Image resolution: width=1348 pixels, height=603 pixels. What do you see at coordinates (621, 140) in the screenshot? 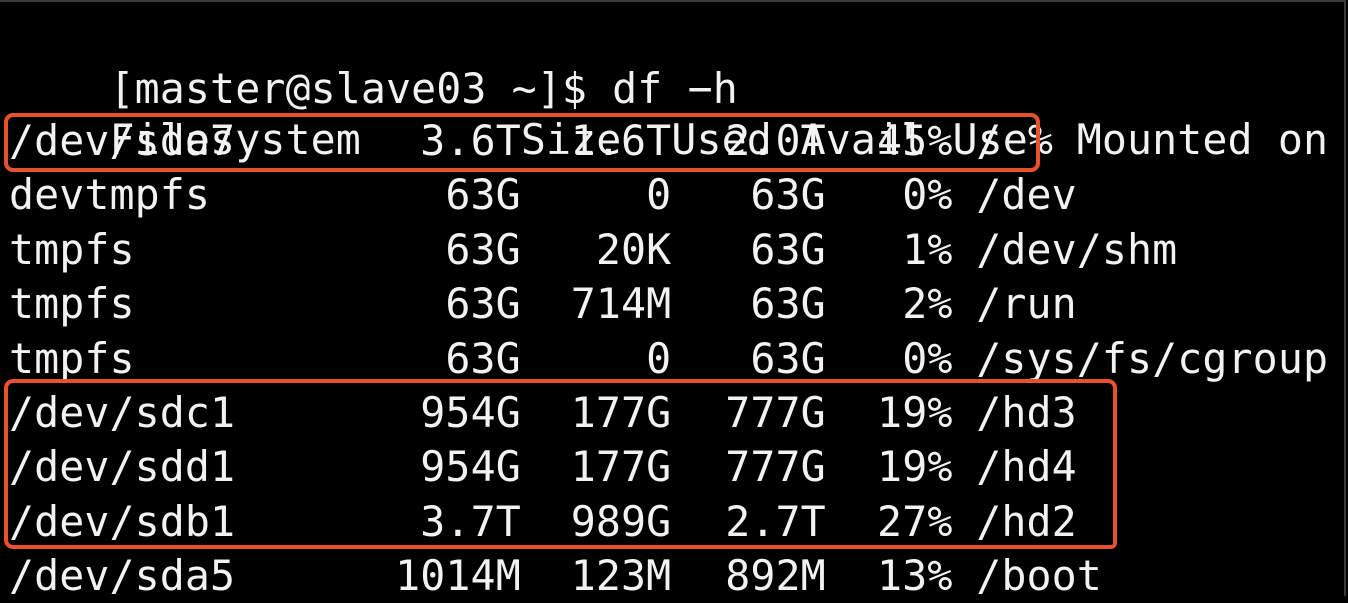
I see `cell-used: 1.6T` at bounding box center [621, 140].